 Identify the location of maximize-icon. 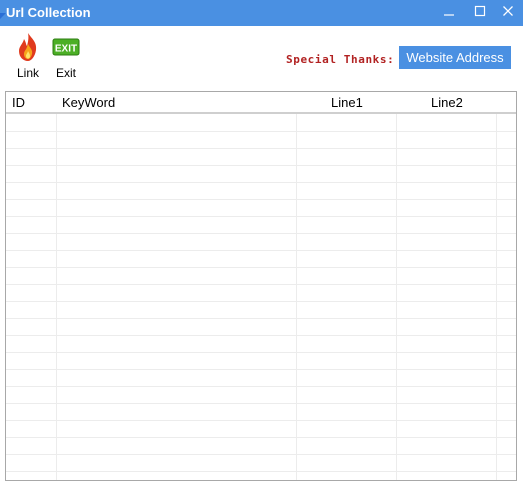
(480, 13).